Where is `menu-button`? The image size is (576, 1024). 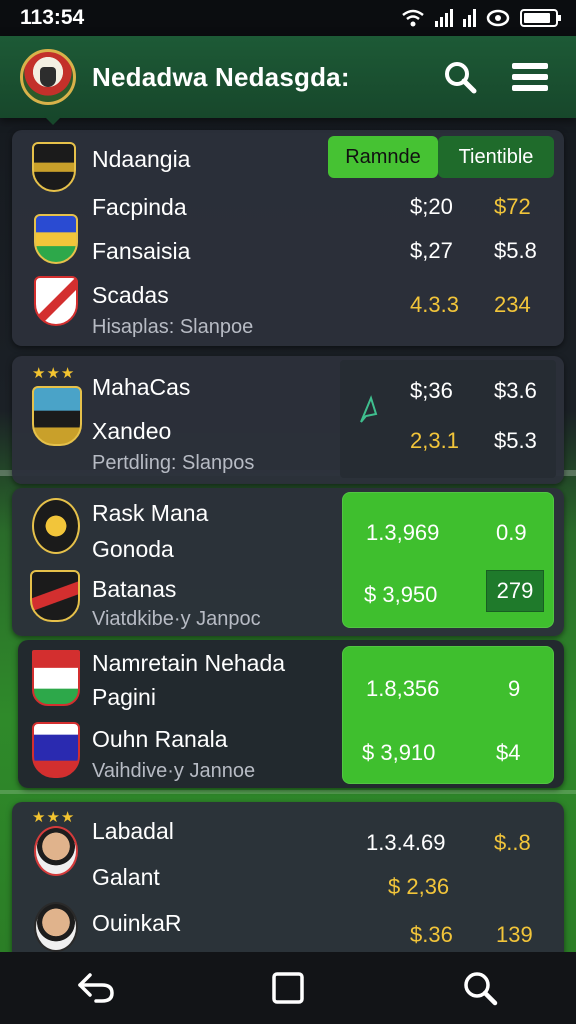
menu-button is located at coordinates (530, 77).